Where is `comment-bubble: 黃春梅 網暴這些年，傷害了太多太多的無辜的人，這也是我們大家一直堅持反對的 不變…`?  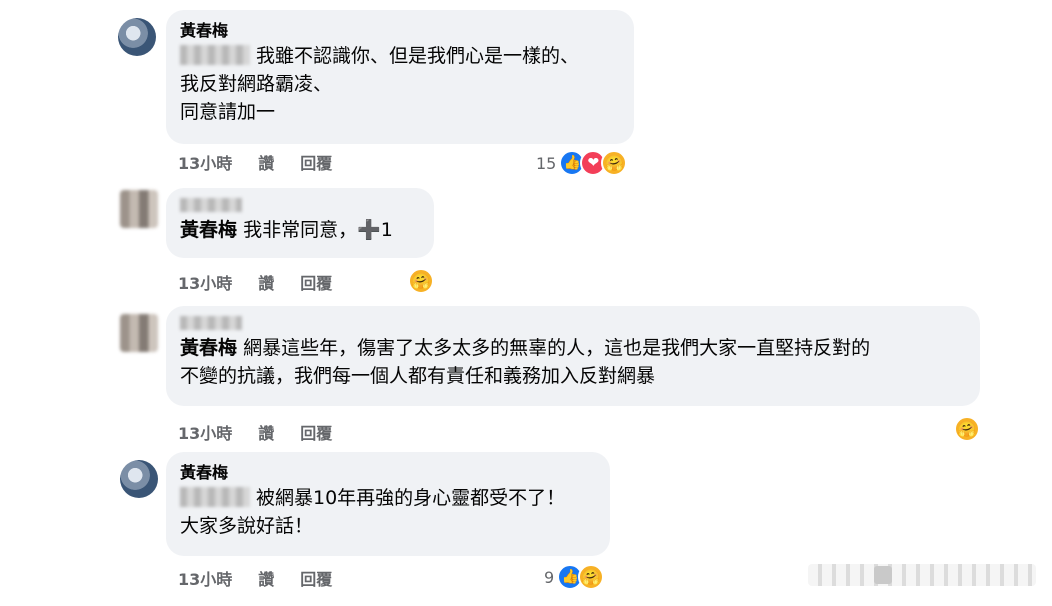 comment-bubble: 黃春梅 網暴這些年，傷害了太多太多的無辜的人，這也是我們大家一直堅持反對的 不變… is located at coordinates (573, 356).